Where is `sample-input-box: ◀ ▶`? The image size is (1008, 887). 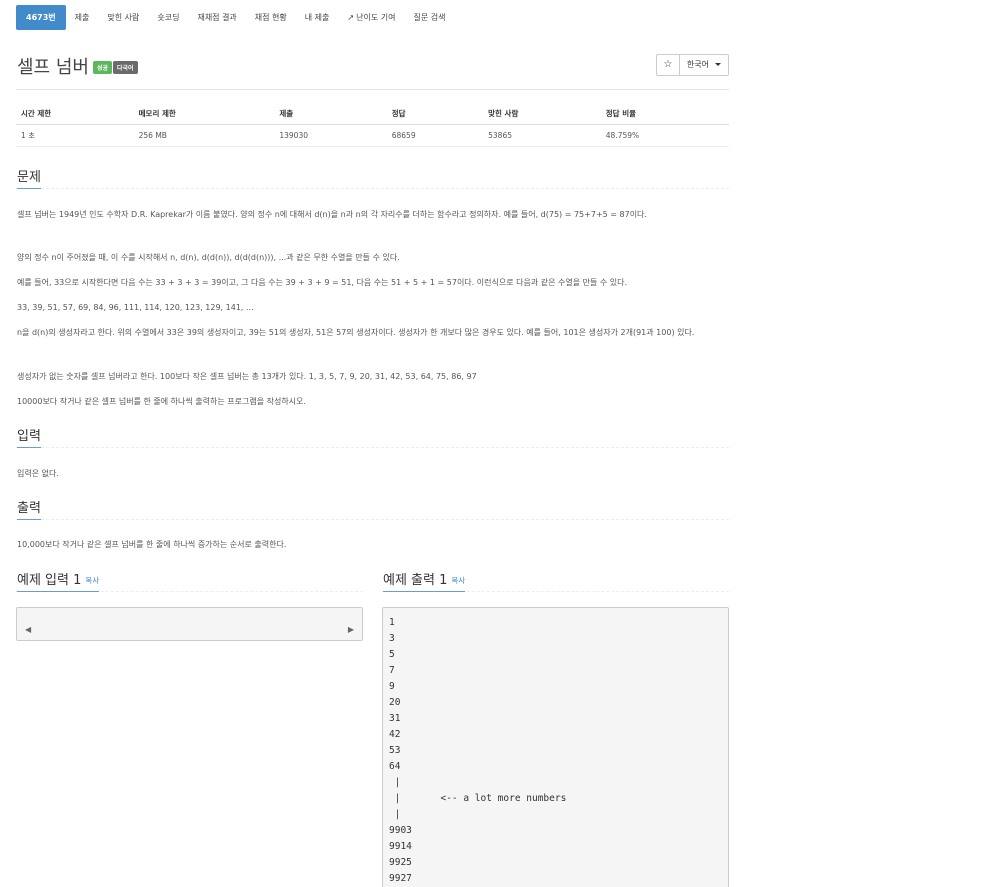
sample-input-box: ◀ ▶ is located at coordinates (189, 624).